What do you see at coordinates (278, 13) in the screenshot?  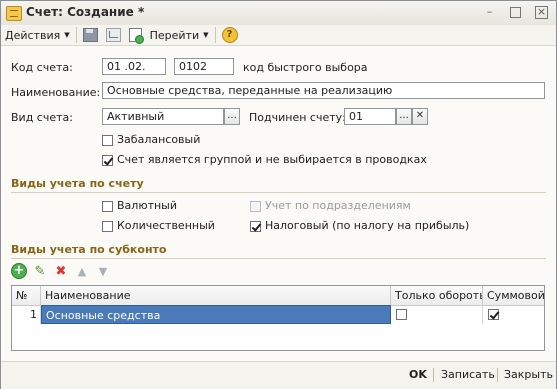 I see `title-bar: Счет: Создание * – ×` at bounding box center [278, 13].